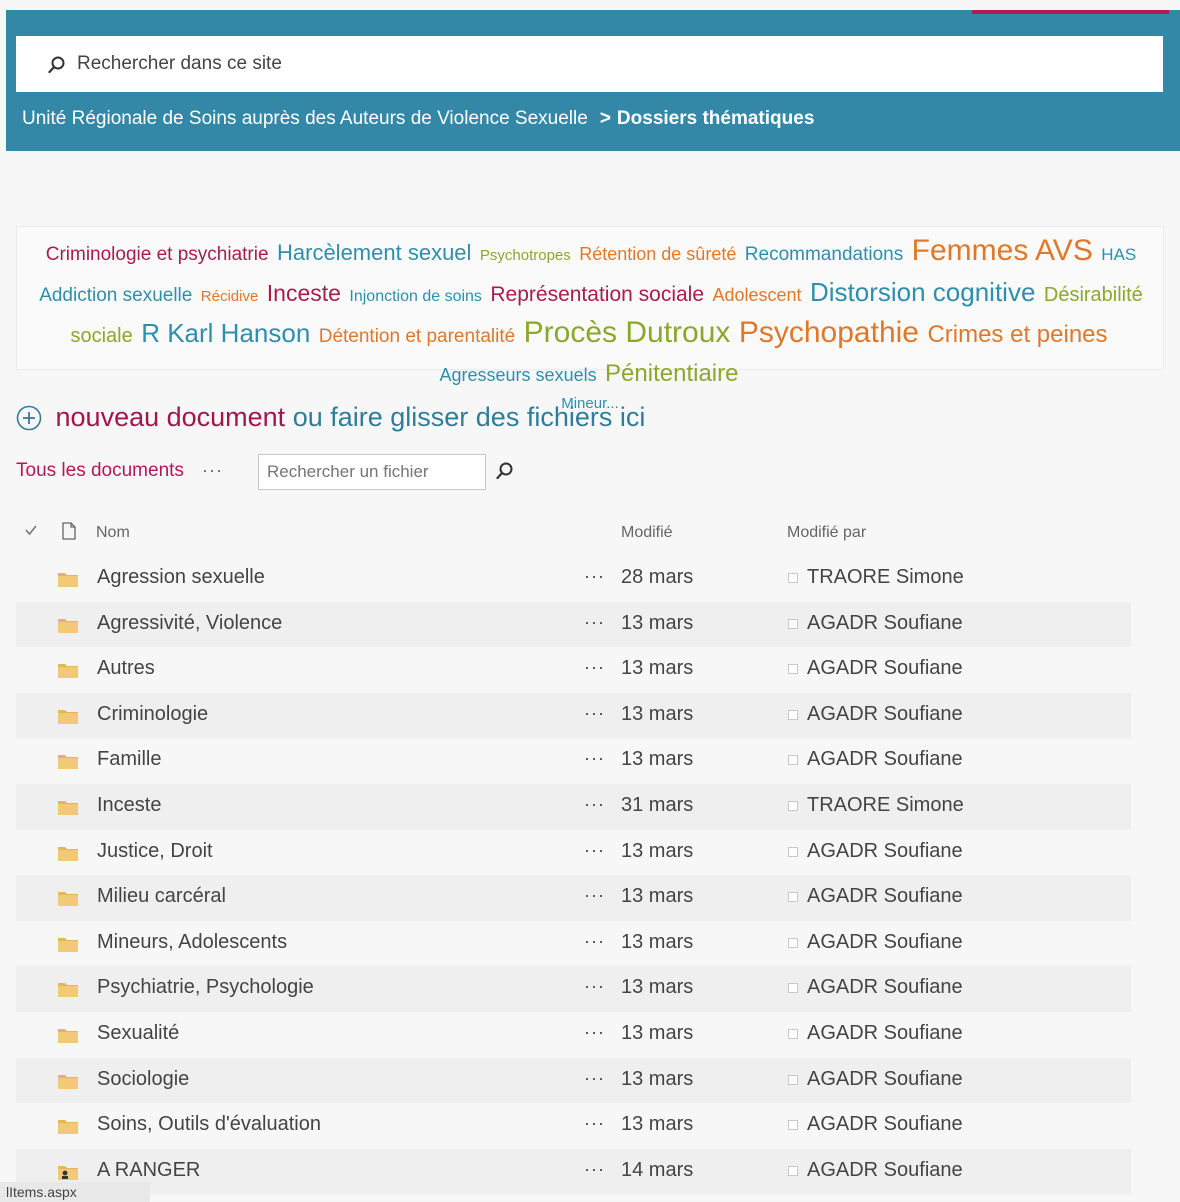 The height and width of the screenshot is (1202, 1180). I want to click on add-circle-icon, so click(33, 421).